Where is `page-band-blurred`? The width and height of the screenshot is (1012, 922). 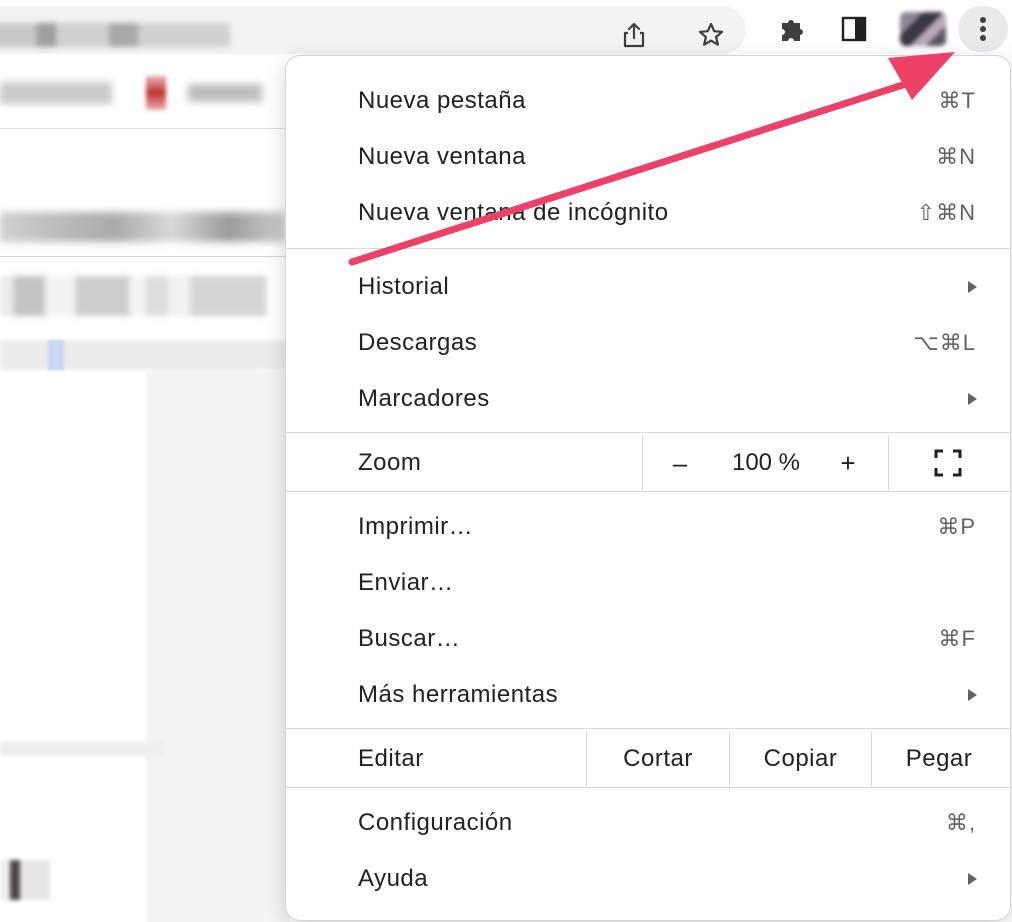
page-band-blurred is located at coordinates (145, 355).